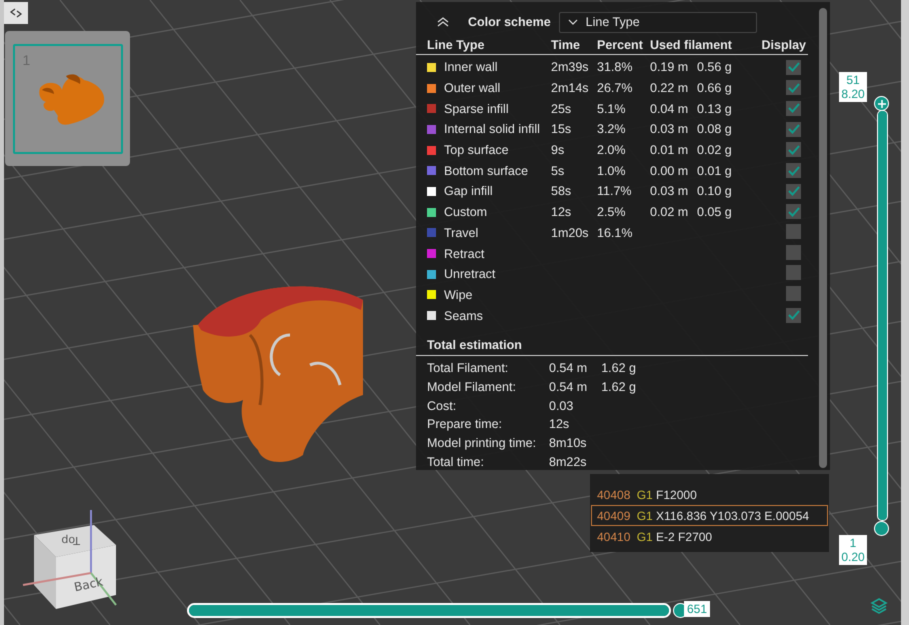 This screenshot has width=909, height=625. What do you see at coordinates (714, 109) in the screenshot?
I see `weight-value: 0.13 g` at bounding box center [714, 109].